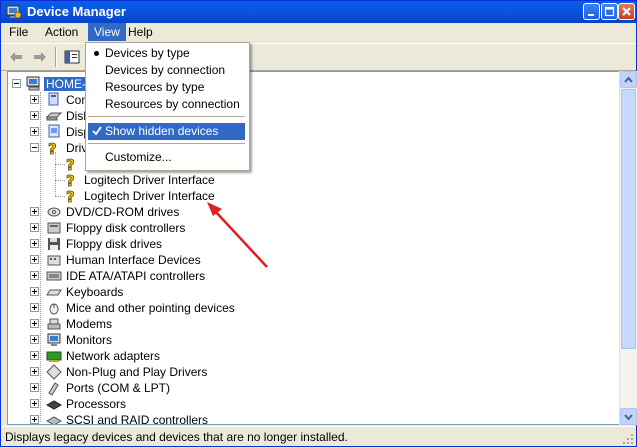 The image size is (637, 448). What do you see at coordinates (54, 356) in the screenshot?
I see `network-adapter-icon` at bounding box center [54, 356].